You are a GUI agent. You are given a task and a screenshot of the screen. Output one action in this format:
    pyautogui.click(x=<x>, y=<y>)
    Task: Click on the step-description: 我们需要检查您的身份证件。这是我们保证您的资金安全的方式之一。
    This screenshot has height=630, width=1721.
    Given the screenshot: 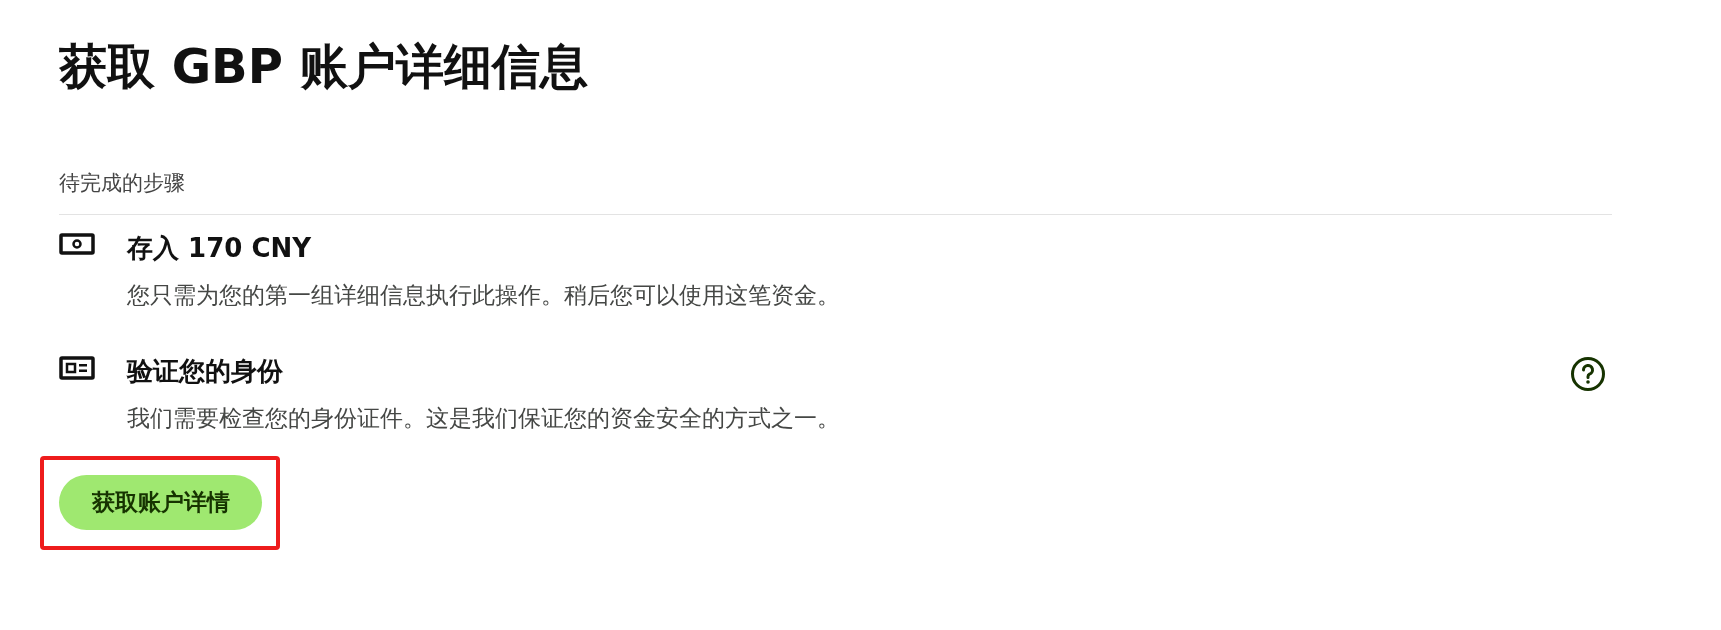 What is the action you would take?
    pyautogui.click(x=484, y=418)
    